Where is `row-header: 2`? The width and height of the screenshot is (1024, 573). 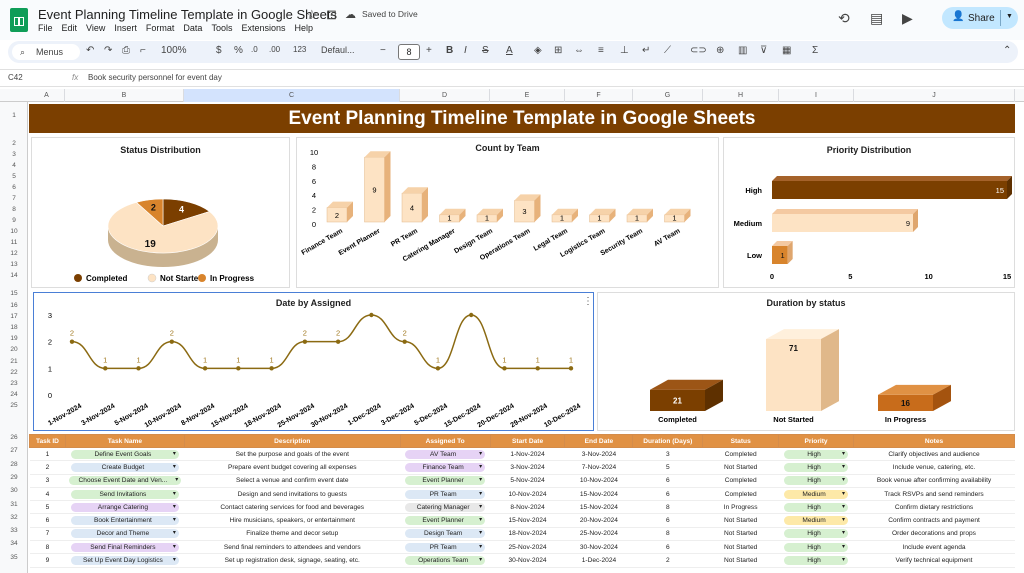
row-header: 2 is located at coordinates (14, 143).